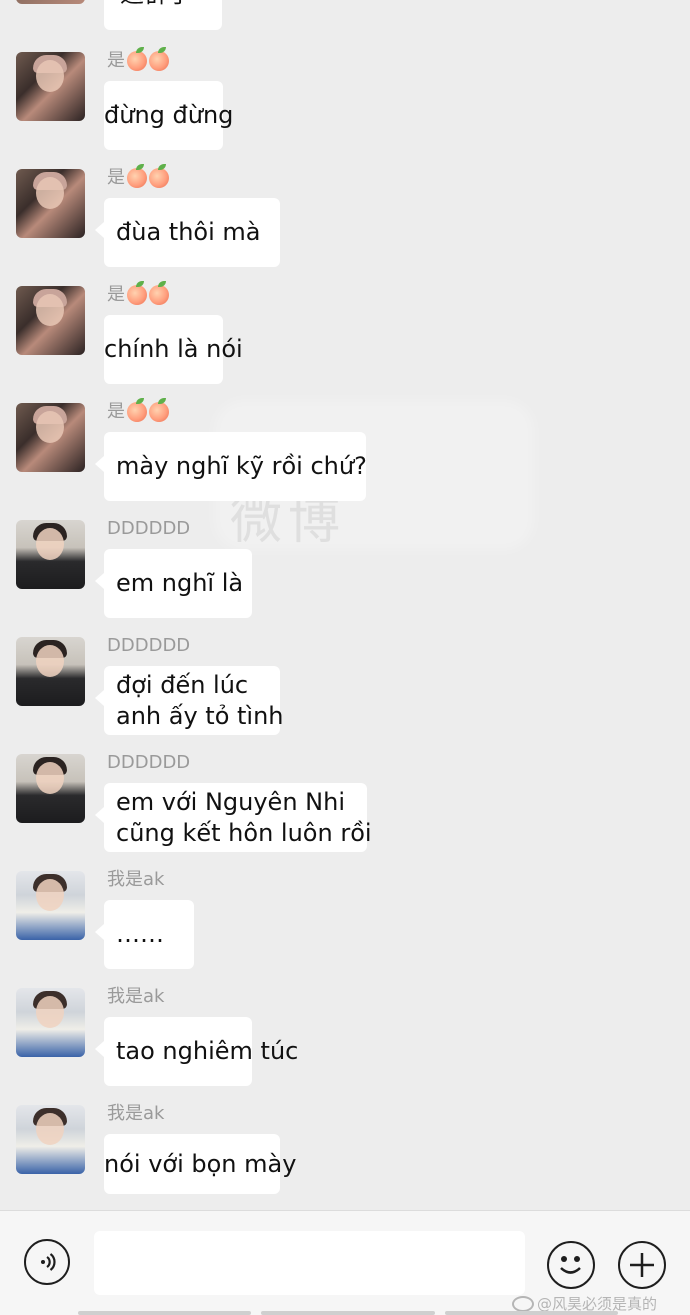 This screenshot has height=1315, width=690. Describe the element at coordinates (241, 466) in the screenshot. I see `message-text: mày nghĩ kỹ rồi chứ?` at that location.